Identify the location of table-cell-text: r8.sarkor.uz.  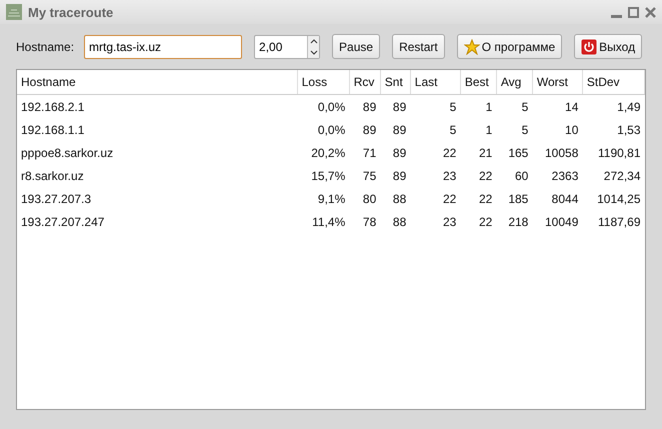
(52, 176).